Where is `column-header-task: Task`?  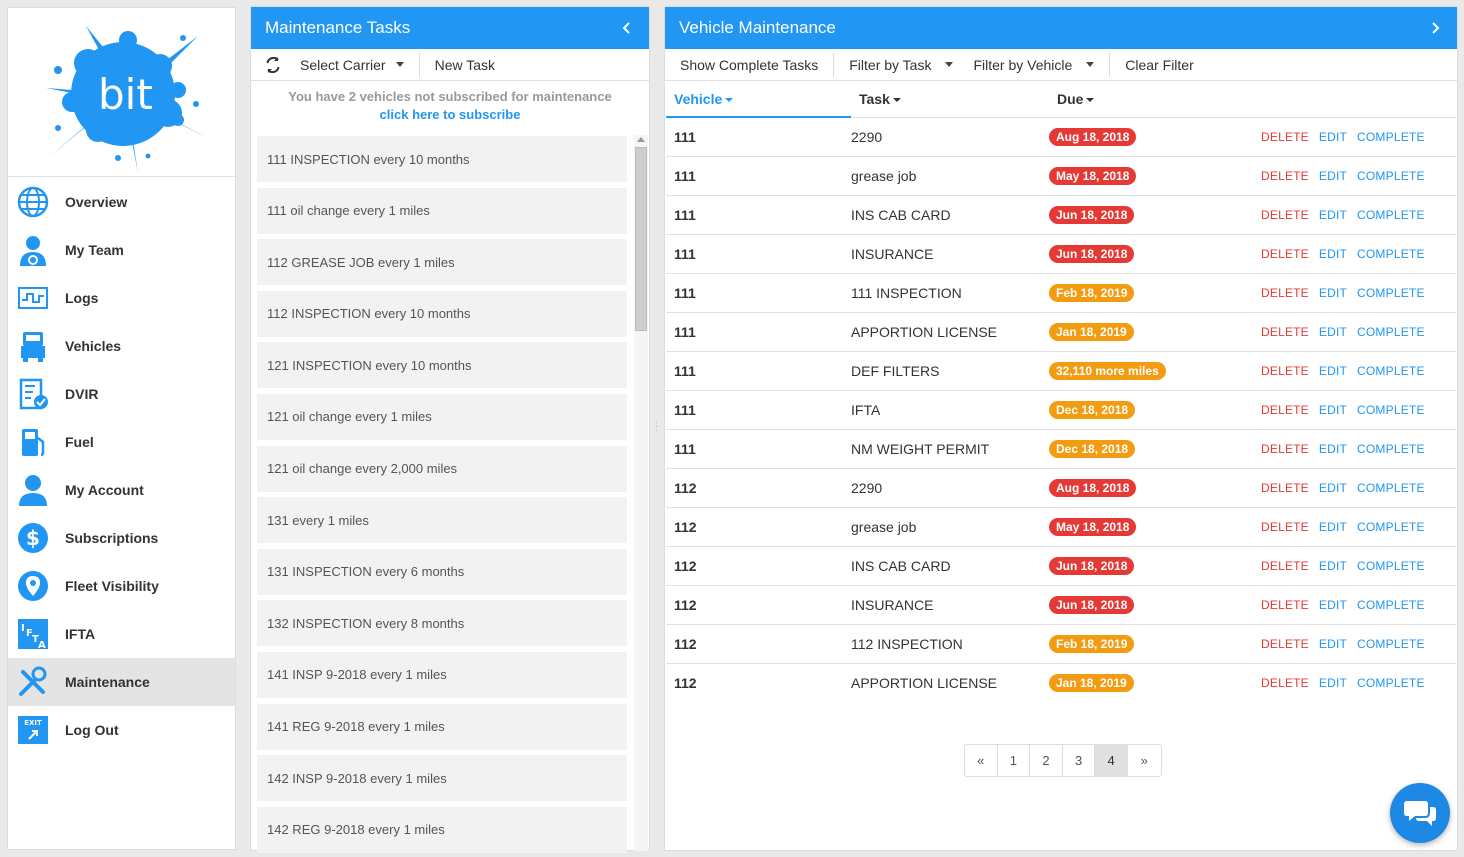 column-header-task: Task is located at coordinates (950, 99).